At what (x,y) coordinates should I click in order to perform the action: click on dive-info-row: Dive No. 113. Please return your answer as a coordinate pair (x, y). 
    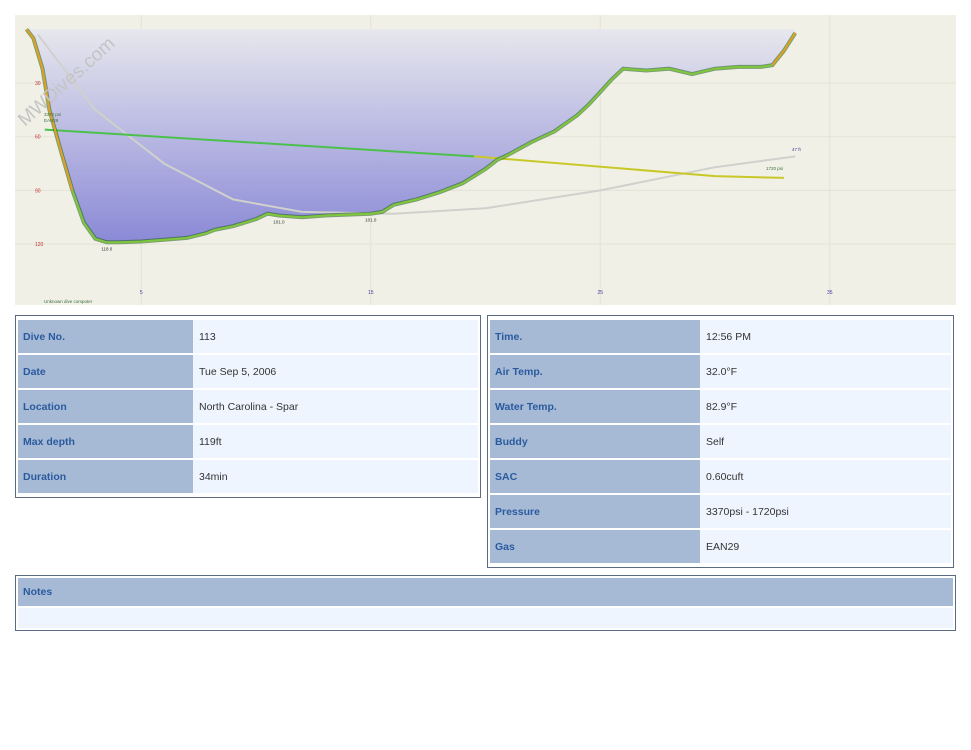
    Looking at the image, I should click on (248, 336).